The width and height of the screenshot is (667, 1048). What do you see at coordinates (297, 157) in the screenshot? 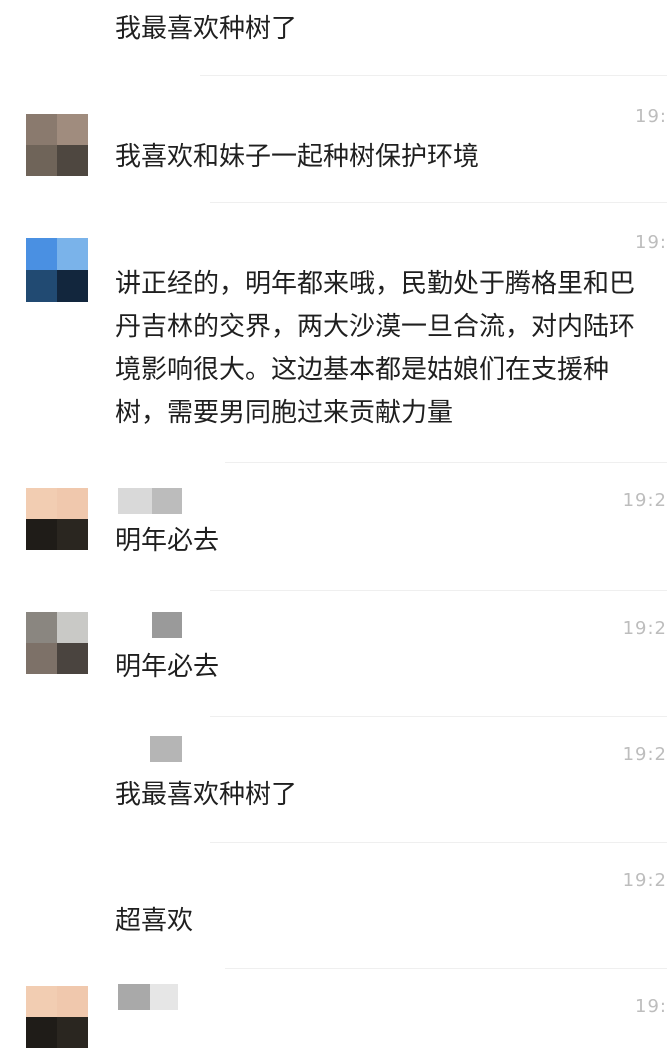
I see `message-text: 我喜欢和妹子一起种树保护环境` at bounding box center [297, 157].